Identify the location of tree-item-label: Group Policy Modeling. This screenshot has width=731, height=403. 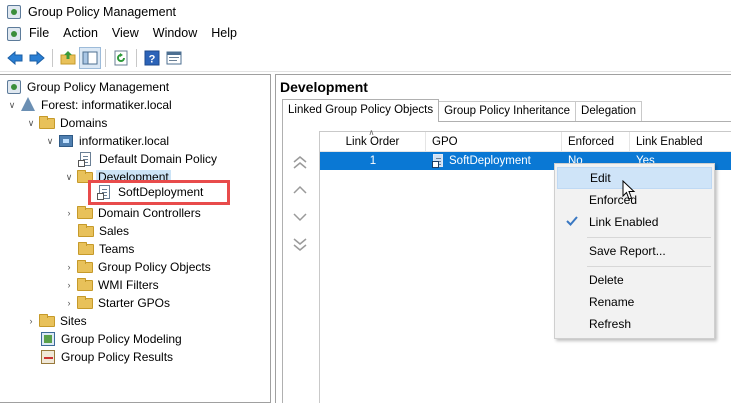
(121, 339).